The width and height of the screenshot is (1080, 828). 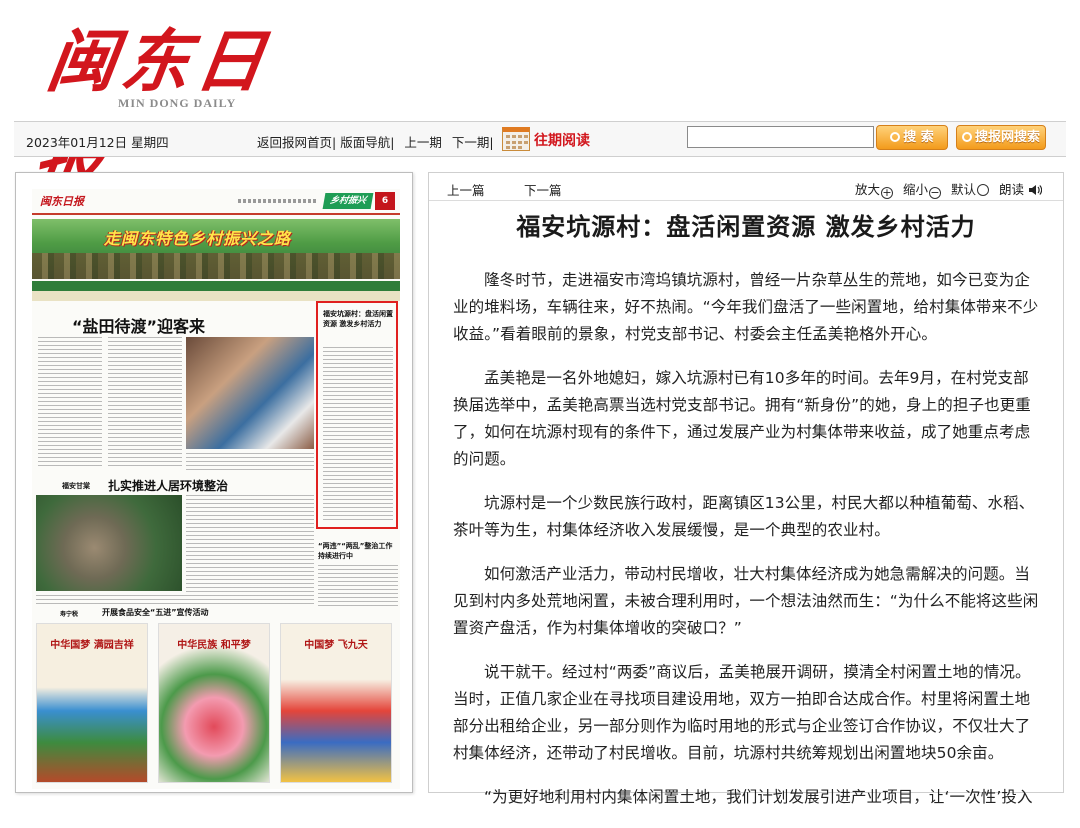 I want to click on thumb-section-badge: 乡村振兴, so click(x=348, y=201).